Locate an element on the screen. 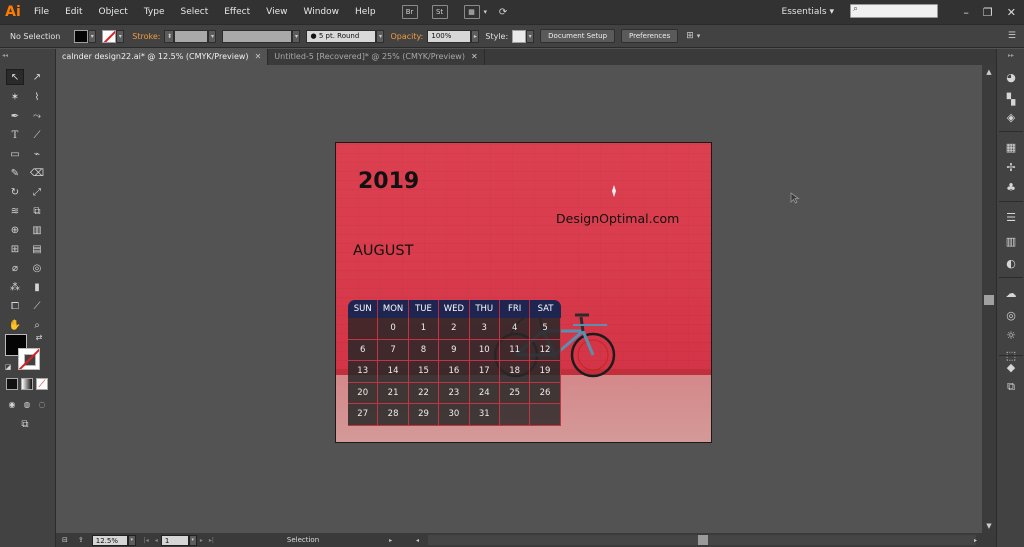 The width and height of the screenshot is (1024, 547). scroll-down-icon: ▼ is located at coordinates (989, 526).